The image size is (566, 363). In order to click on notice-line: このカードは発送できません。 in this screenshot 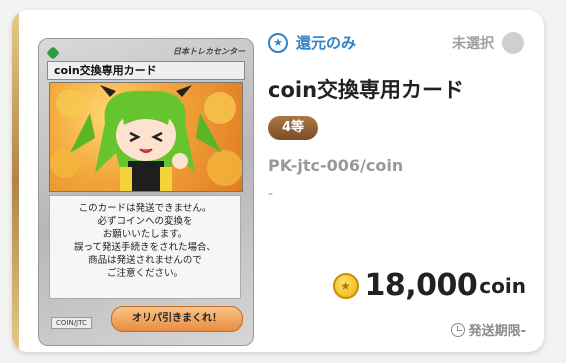, I will do `click(145, 208)`.